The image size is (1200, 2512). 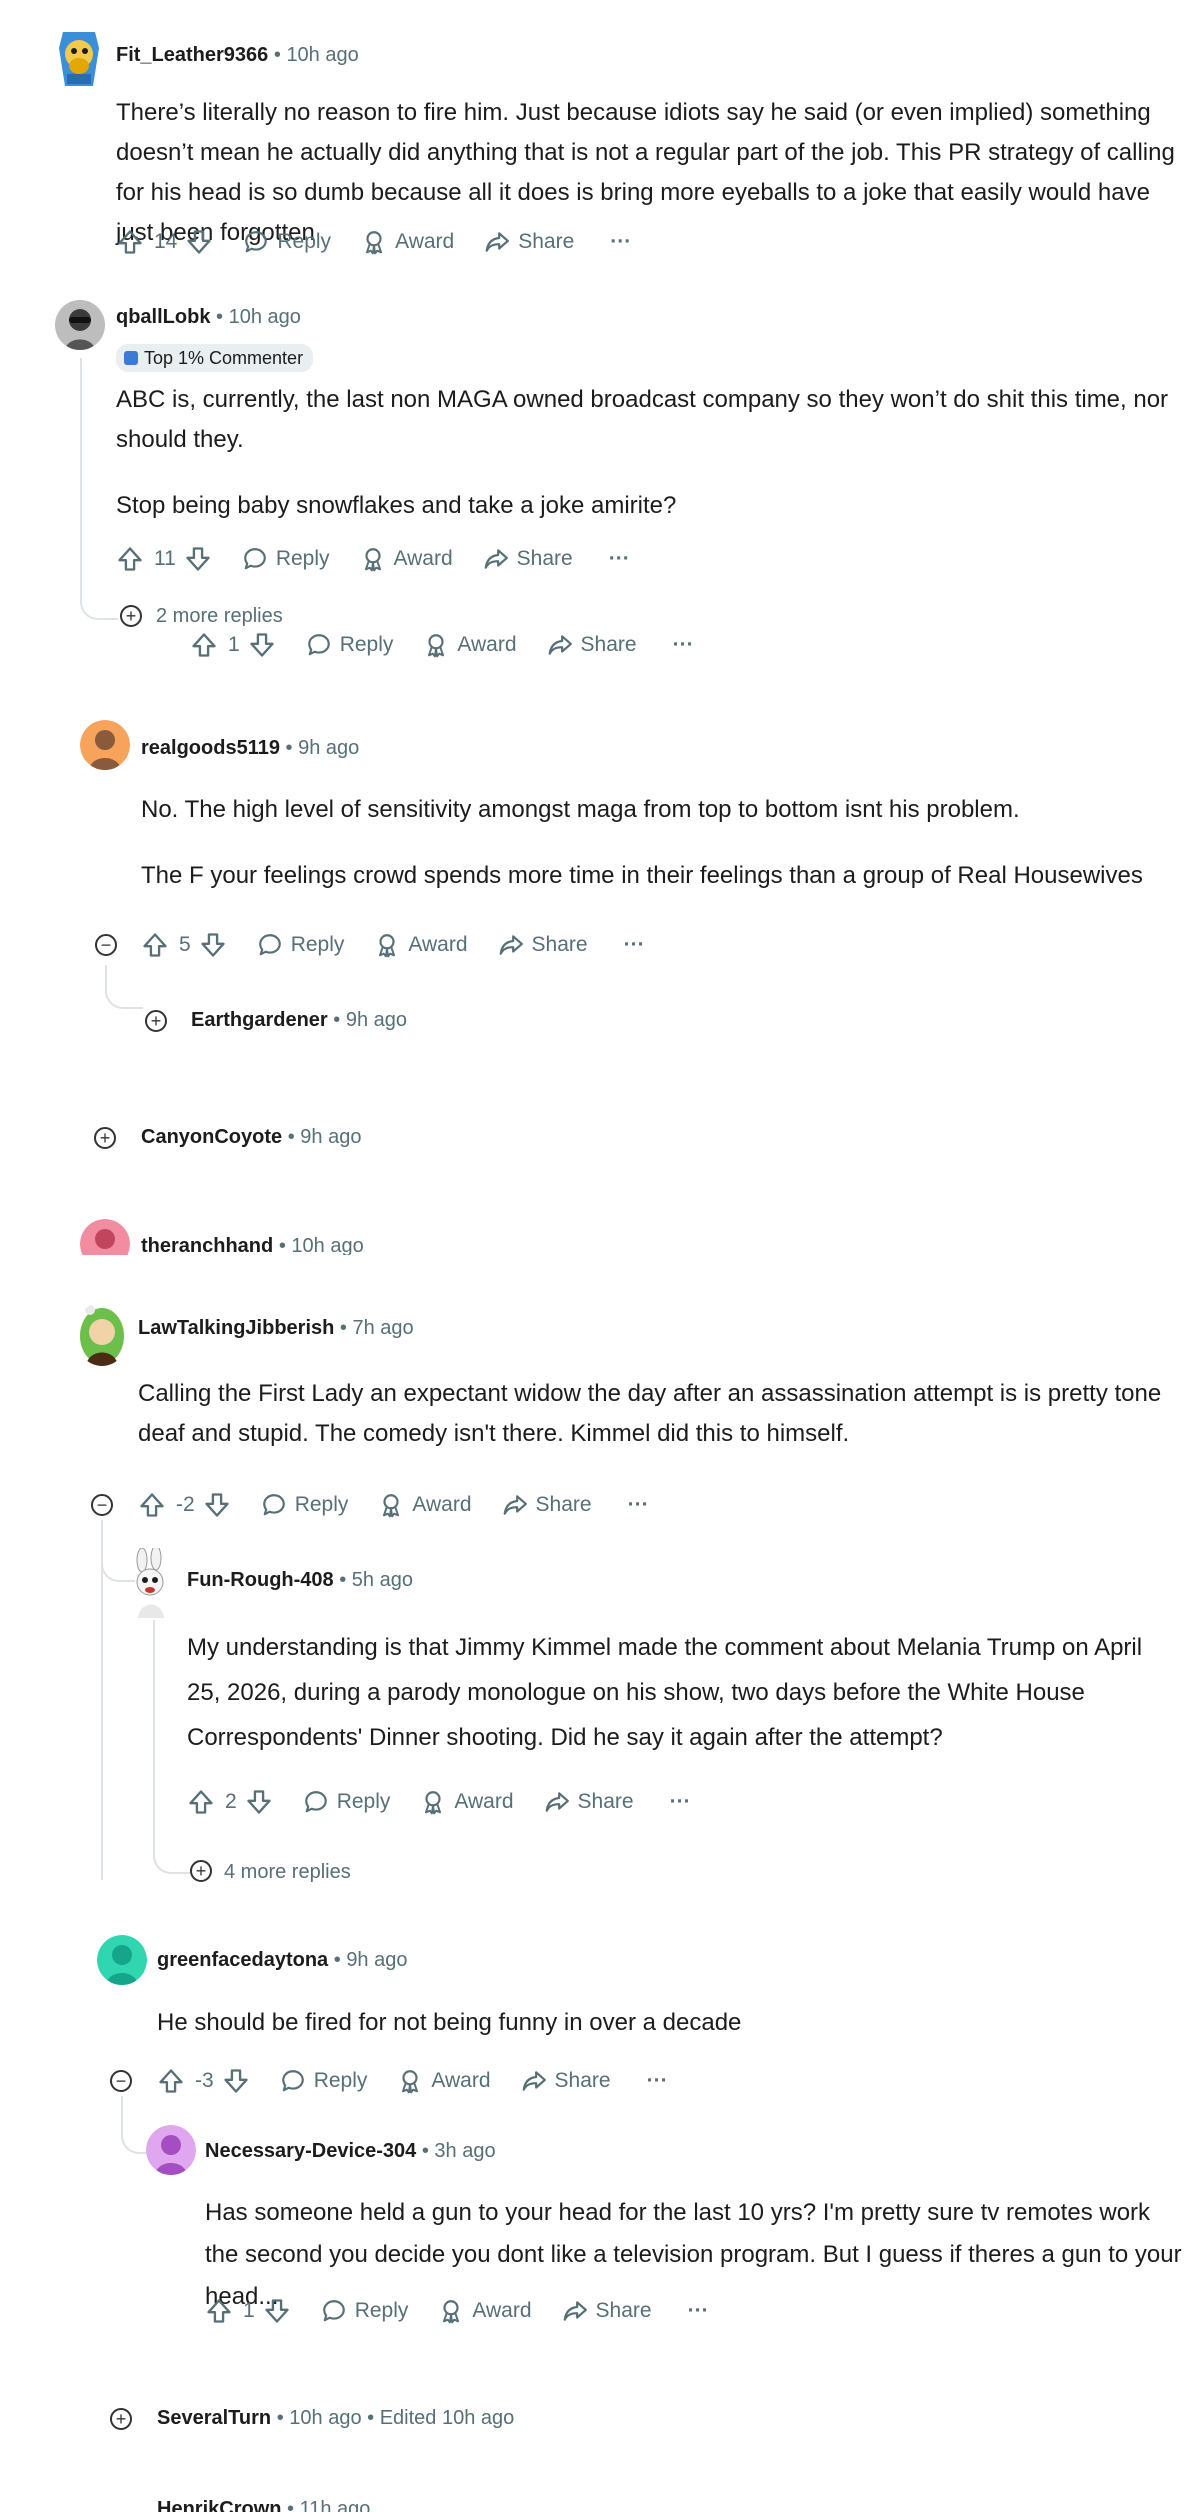 What do you see at coordinates (219, 2505) in the screenshot?
I see `username: HenrikCrown` at bounding box center [219, 2505].